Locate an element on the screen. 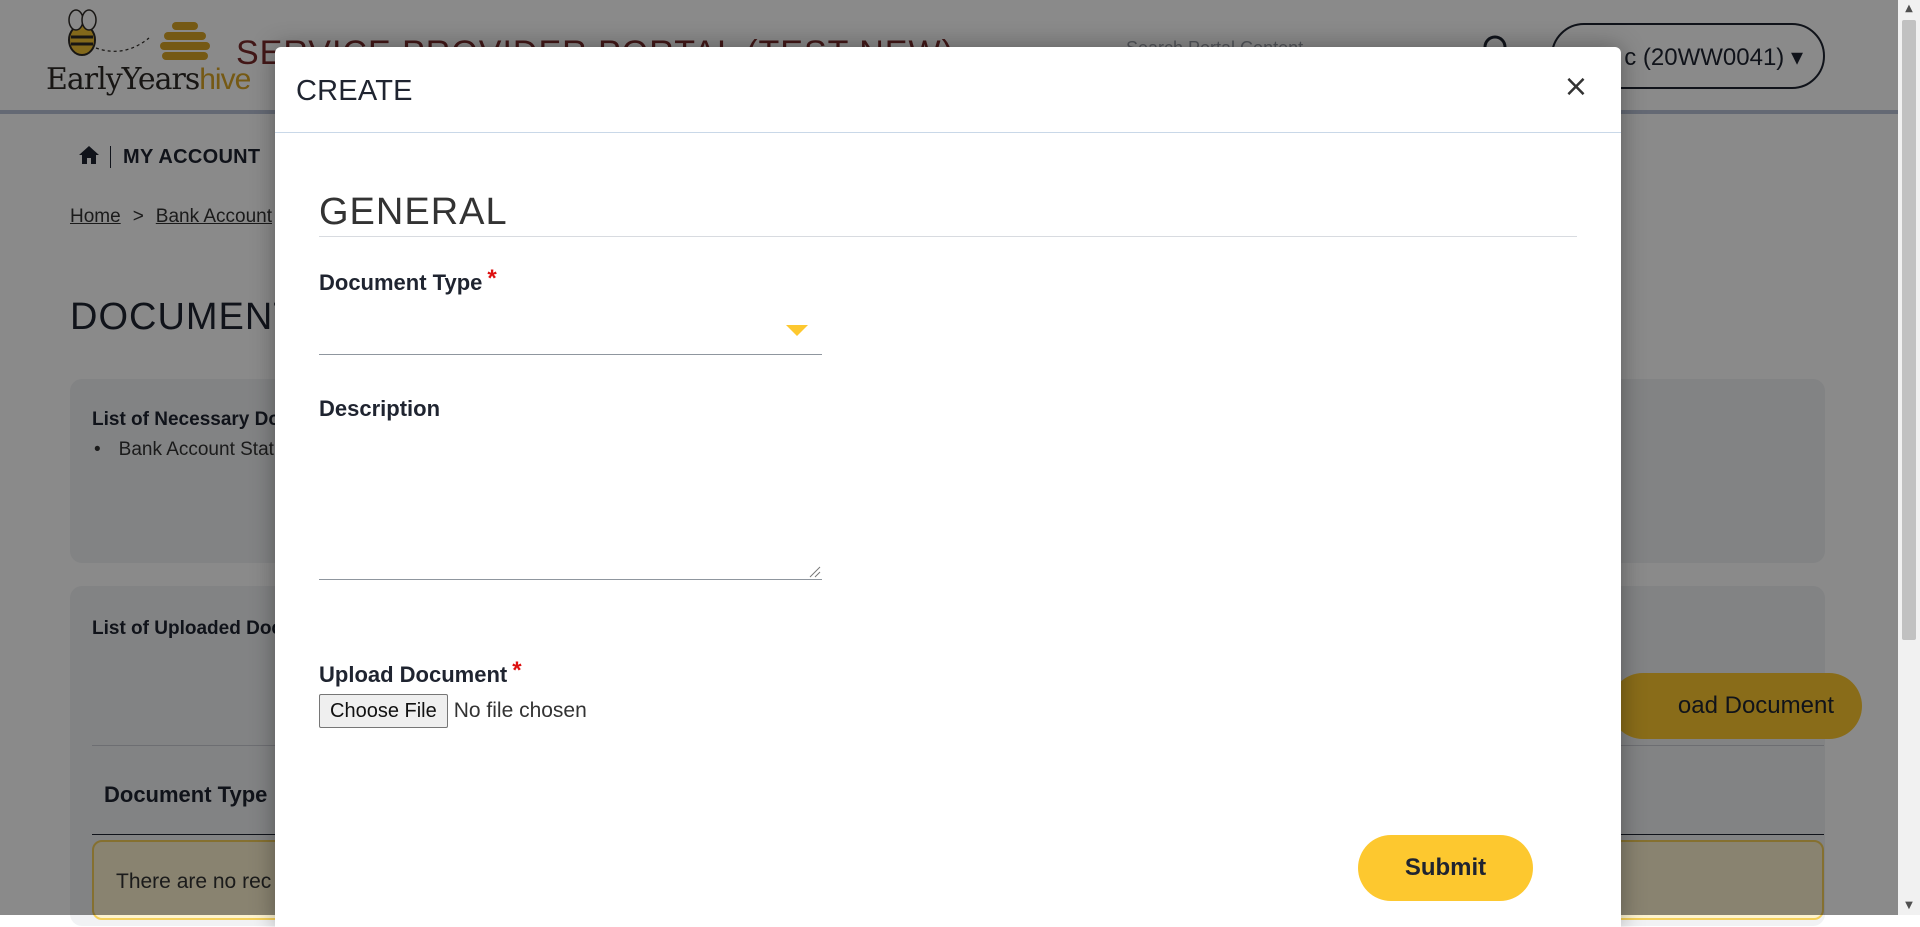 Image resolution: width=1920 pixels, height=927 pixels. submit-button: Submit is located at coordinates (1445, 868).